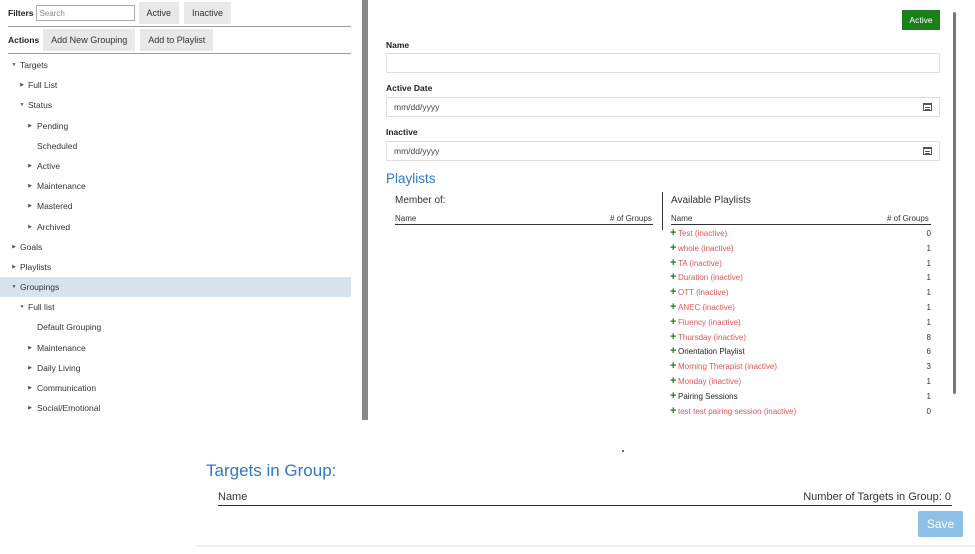 This screenshot has width=975, height=554. Describe the element at coordinates (233, 497) in the screenshot. I see `targets-name-header: Name` at that location.